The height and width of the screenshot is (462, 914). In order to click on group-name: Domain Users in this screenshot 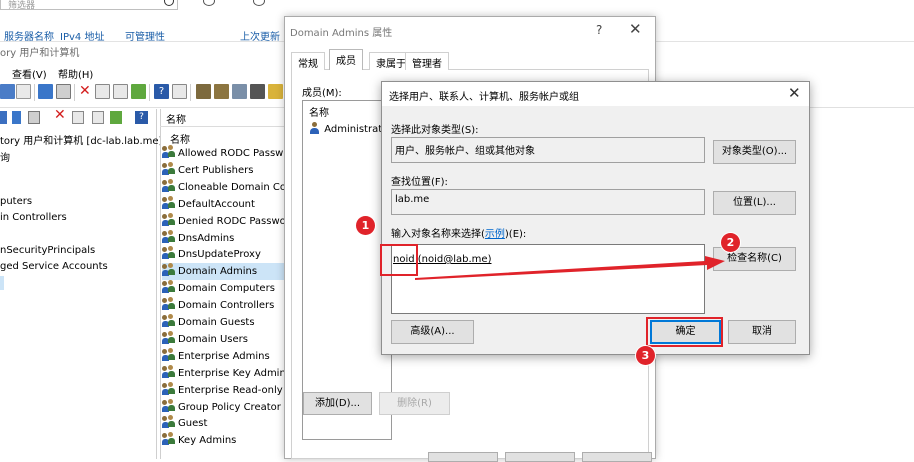, I will do `click(213, 339)`.